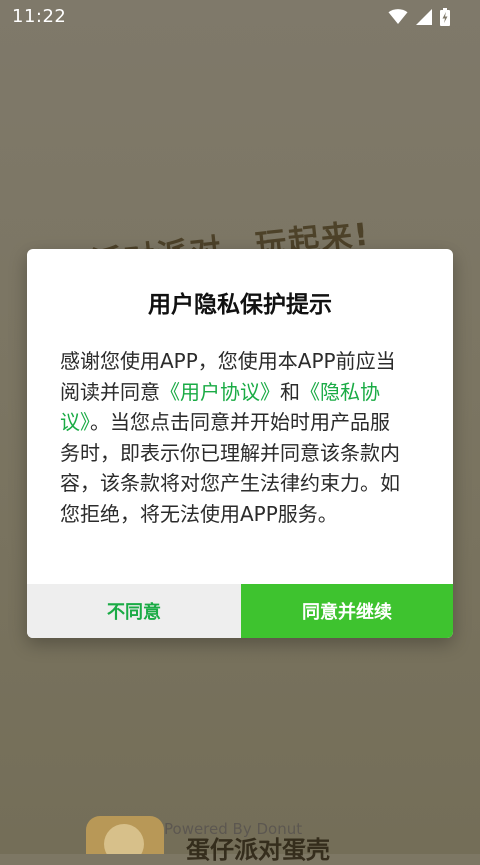 This screenshot has height=865, width=480. I want to click on app-title-text: 蛋仔派对蛋壳, so click(258, 850).